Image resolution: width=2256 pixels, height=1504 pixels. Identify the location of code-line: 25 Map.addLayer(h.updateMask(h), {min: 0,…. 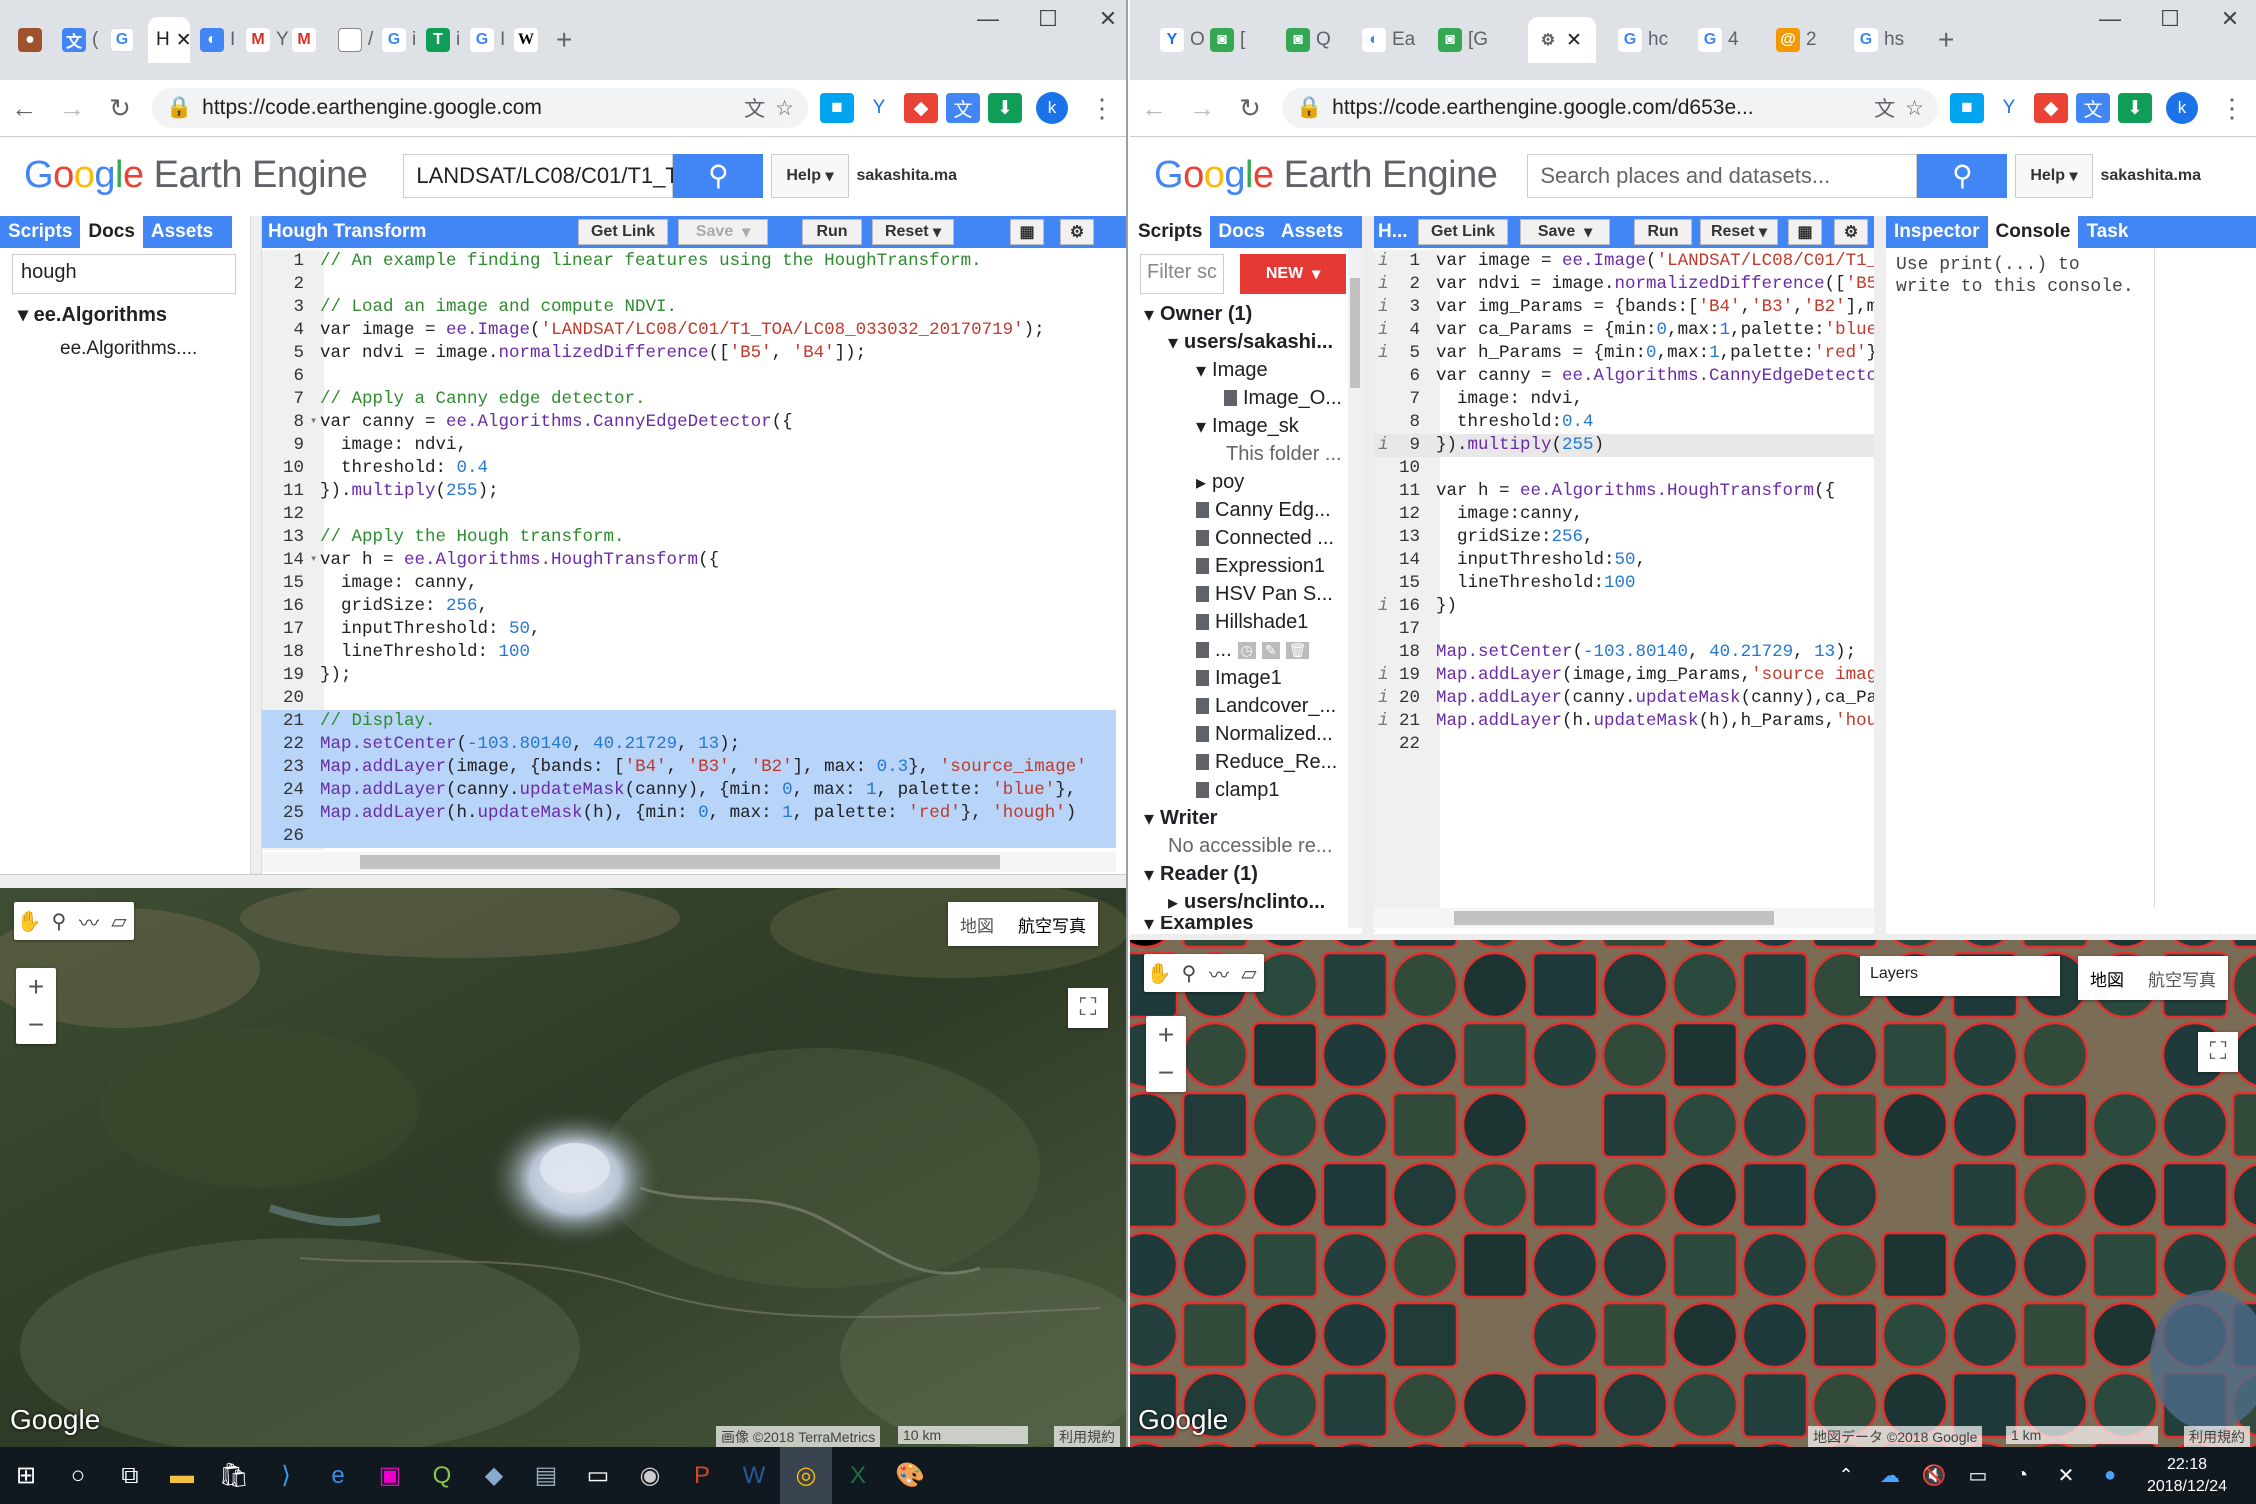
(689, 813).